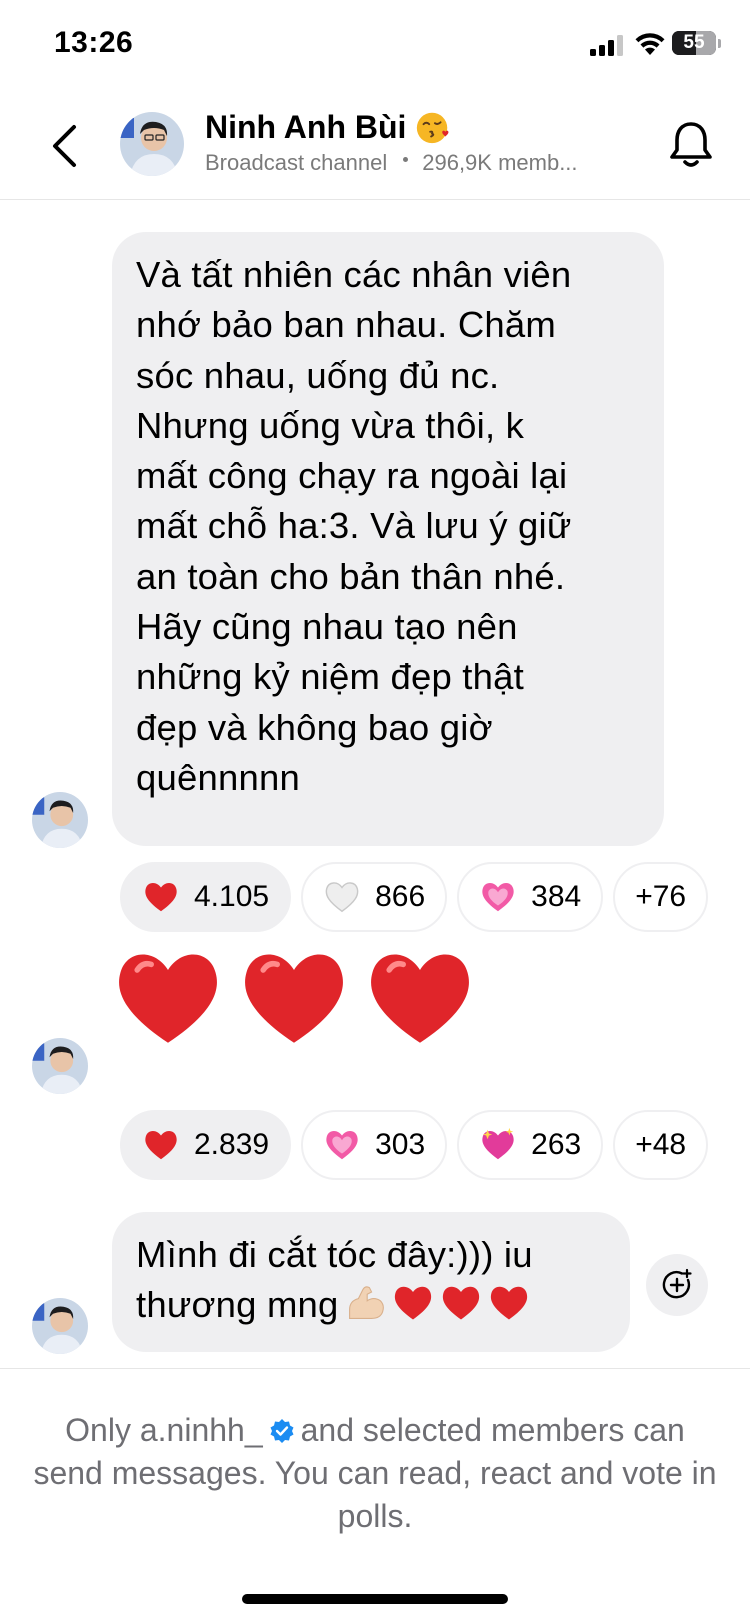 The height and width of the screenshot is (1624, 750). I want to click on cellular-signal-icon, so click(608, 45).